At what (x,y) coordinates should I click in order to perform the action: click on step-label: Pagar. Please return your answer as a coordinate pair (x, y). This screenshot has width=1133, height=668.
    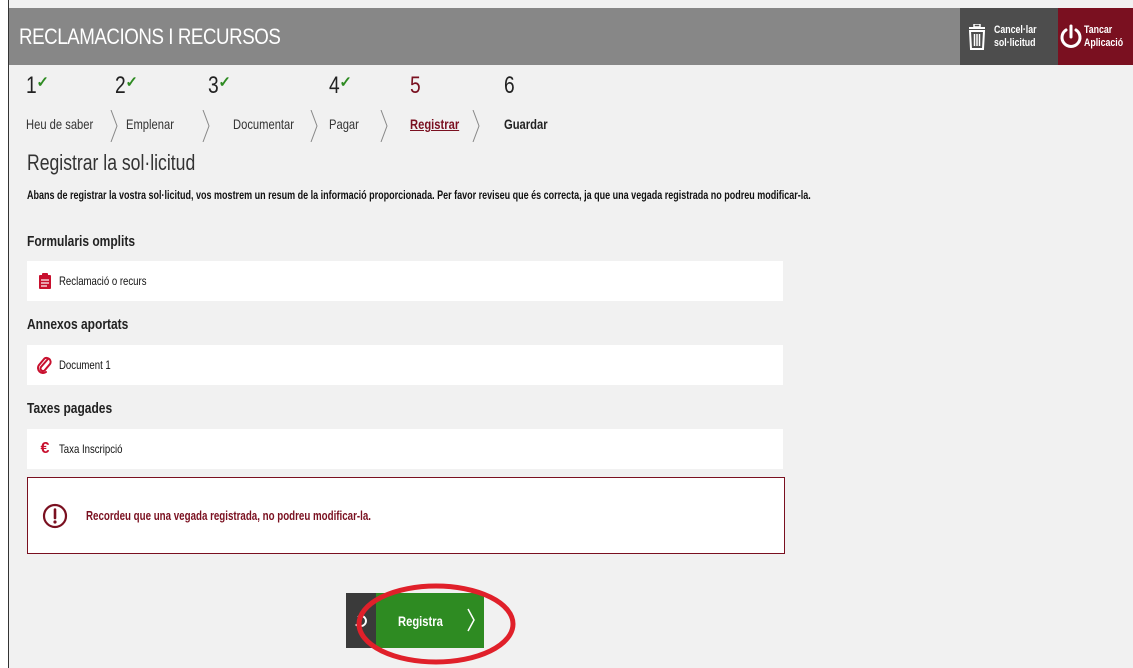
    Looking at the image, I should click on (344, 124).